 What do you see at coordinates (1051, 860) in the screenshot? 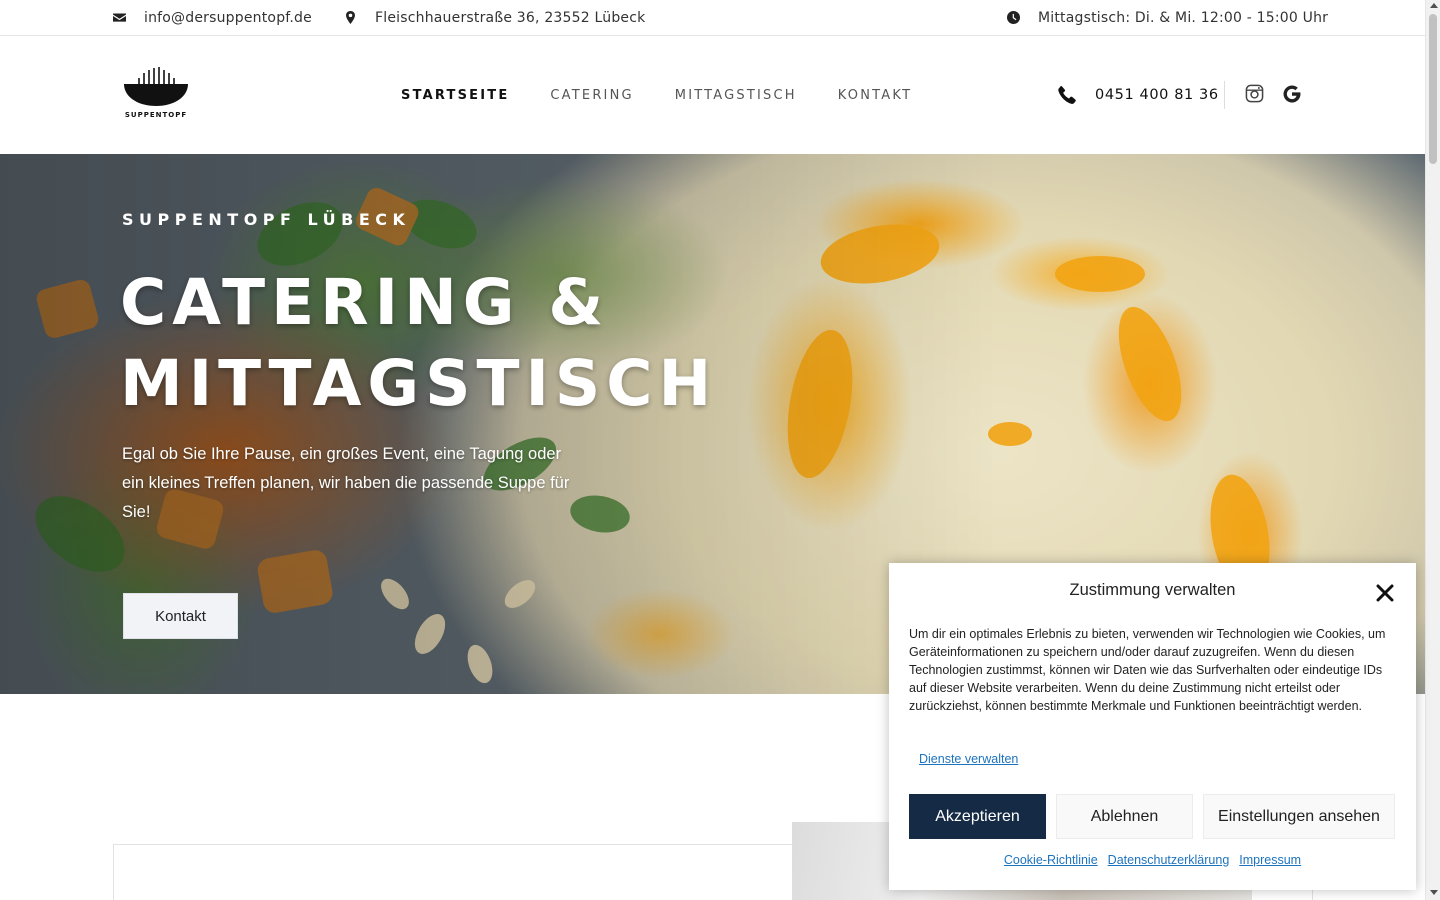
I see `cookie-policy-link: Cookie-Richtlinie` at bounding box center [1051, 860].